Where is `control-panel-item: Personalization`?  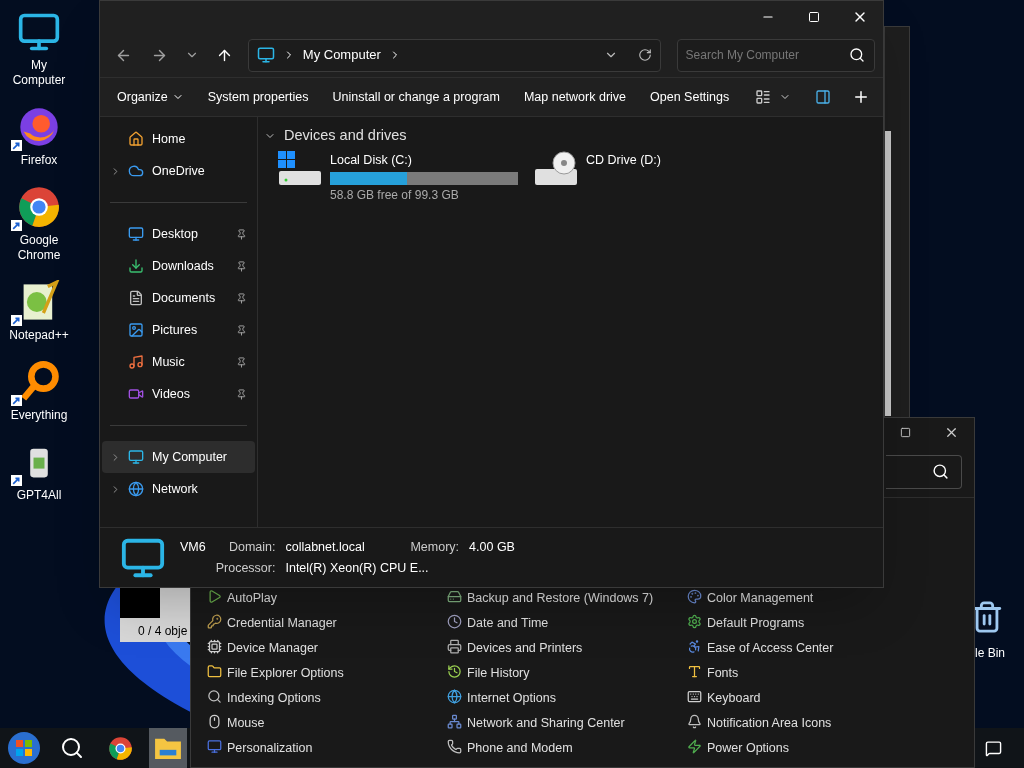
control-panel-item: Personalization is located at coordinates (327, 751).